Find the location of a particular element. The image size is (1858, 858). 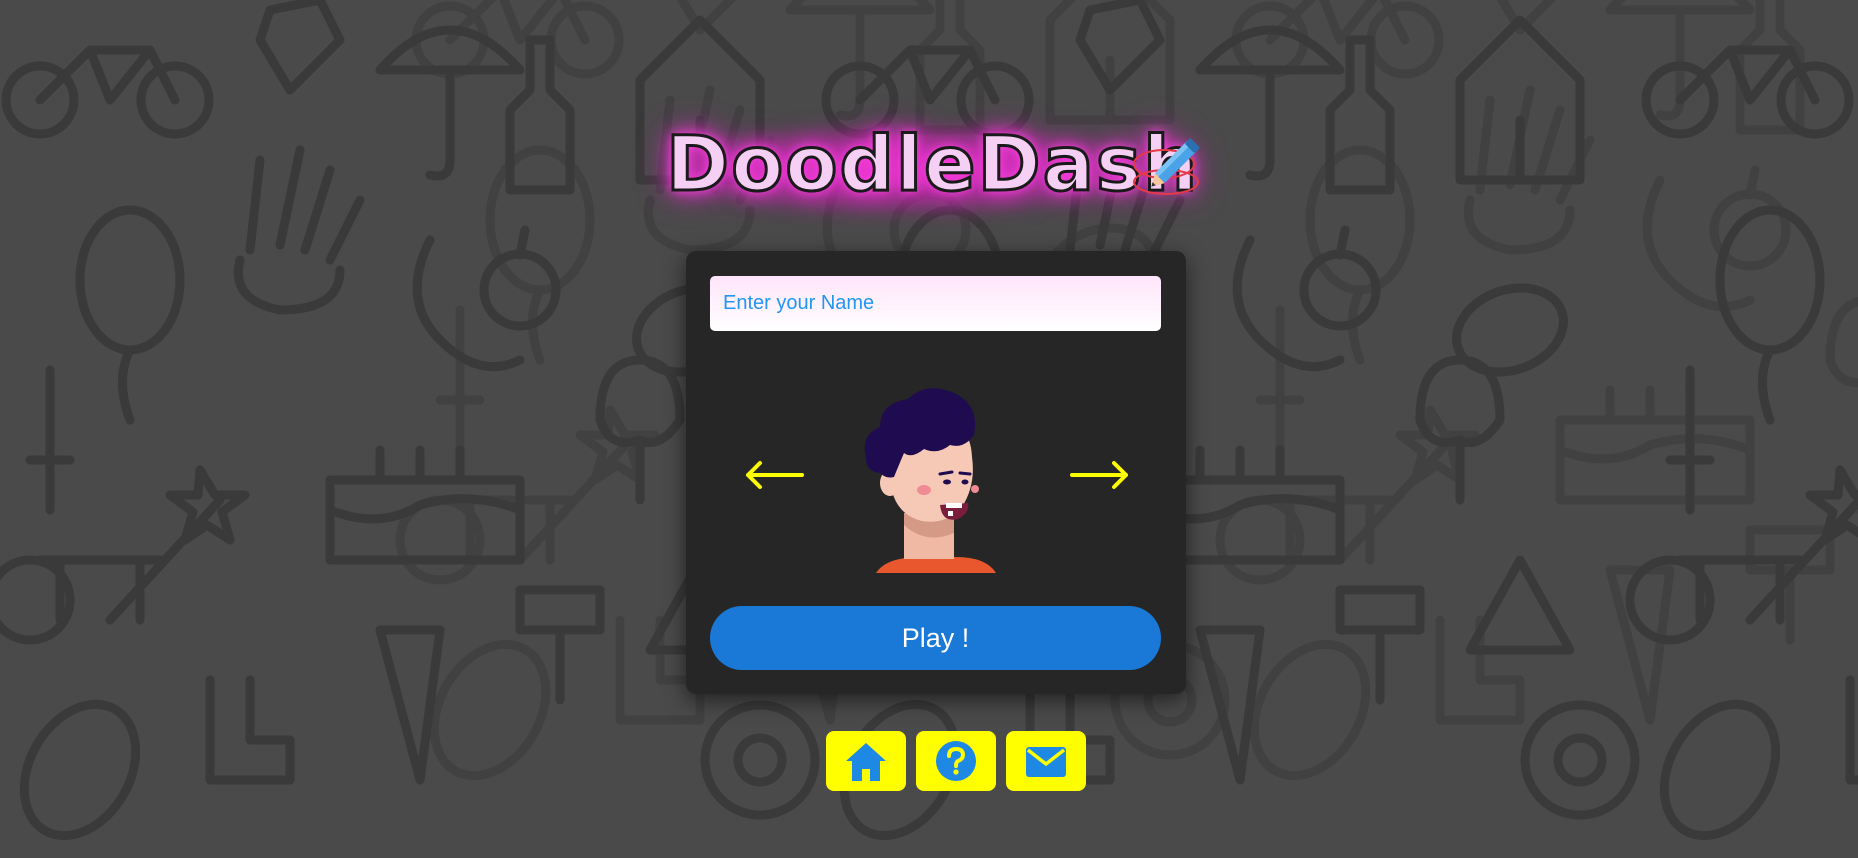

help-button is located at coordinates (956, 761).